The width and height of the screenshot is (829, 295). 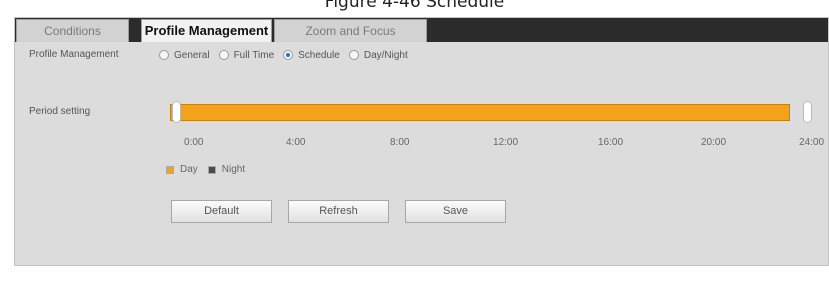 What do you see at coordinates (319, 55) in the screenshot?
I see `radio-schedule-label: Schedule` at bounding box center [319, 55].